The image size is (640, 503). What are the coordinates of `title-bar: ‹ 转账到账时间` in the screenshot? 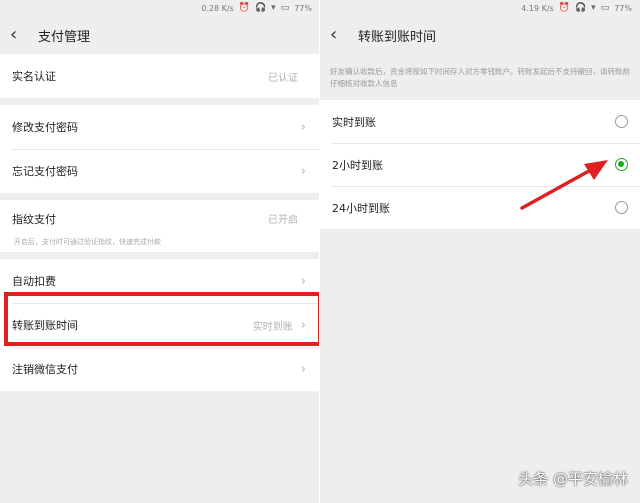 It's located at (480, 35).